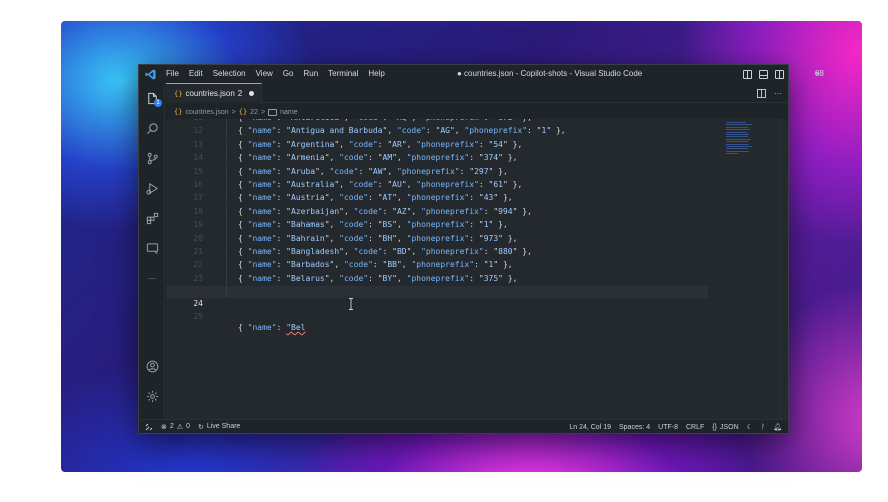 The height and width of the screenshot is (502, 888). I want to click on feedback-icon: ᚹ, so click(763, 427).